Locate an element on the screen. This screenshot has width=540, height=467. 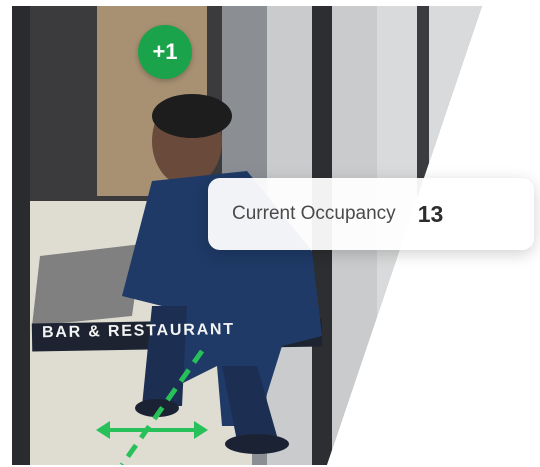
occupancy-count: 13 is located at coordinates (430, 213).